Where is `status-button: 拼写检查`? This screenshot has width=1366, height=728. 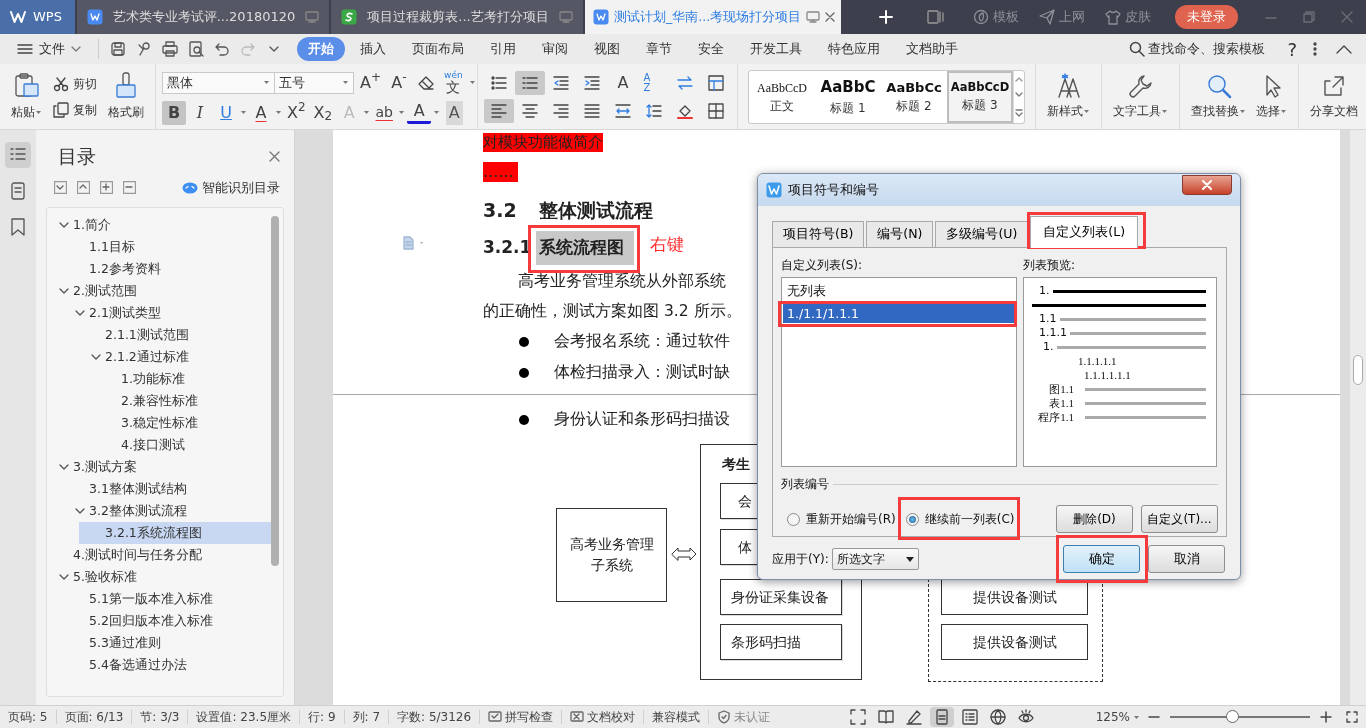 status-button: 拼写检查 is located at coordinates (521, 717).